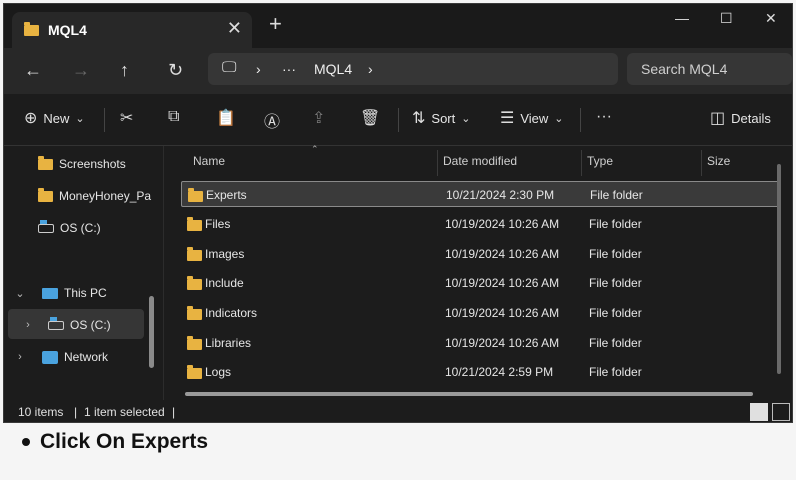 The width and height of the screenshot is (796, 480). Describe the element at coordinates (132, 30) in the screenshot. I see `tab-mql4: MQL4 ✕` at that location.